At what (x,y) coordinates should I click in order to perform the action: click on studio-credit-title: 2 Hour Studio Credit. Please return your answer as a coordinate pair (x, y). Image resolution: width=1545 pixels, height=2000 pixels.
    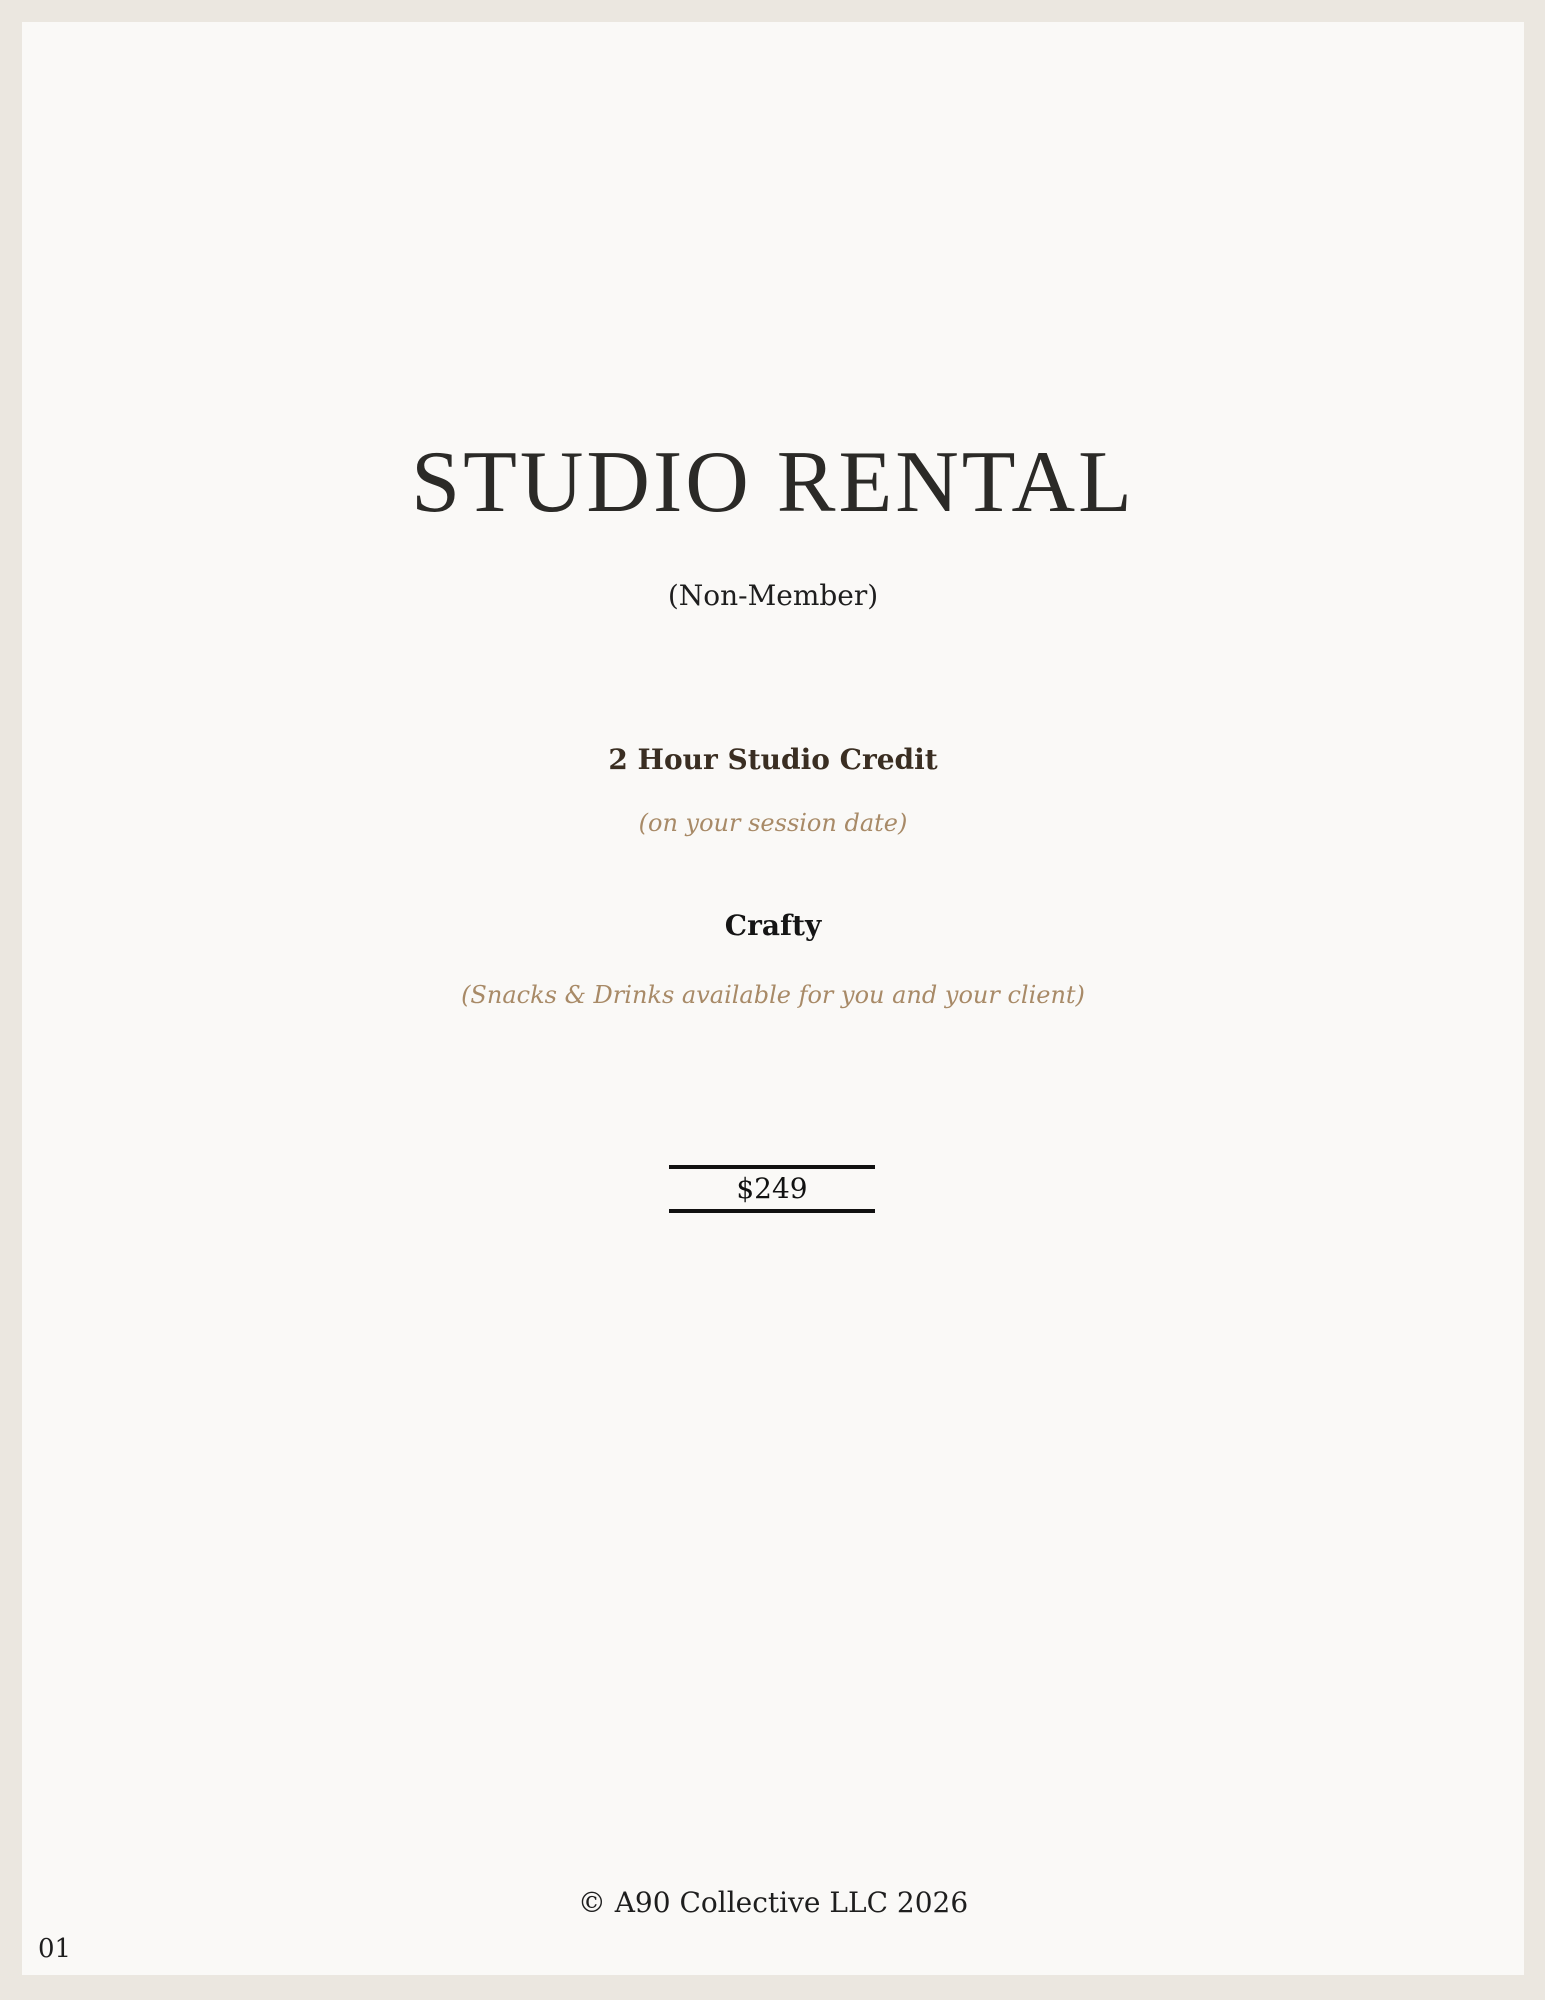
    Looking at the image, I should click on (773, 759).